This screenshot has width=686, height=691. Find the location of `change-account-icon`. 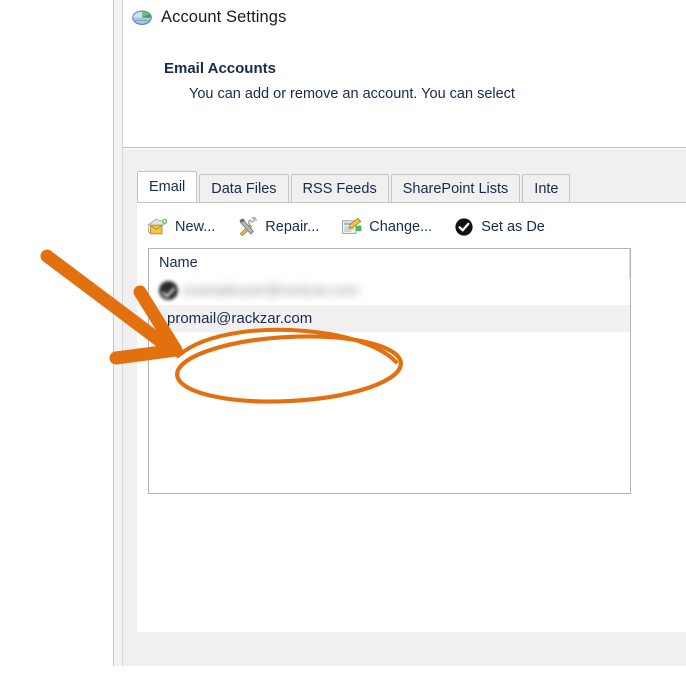

change-account-icon is located at coordinates (352, 226).